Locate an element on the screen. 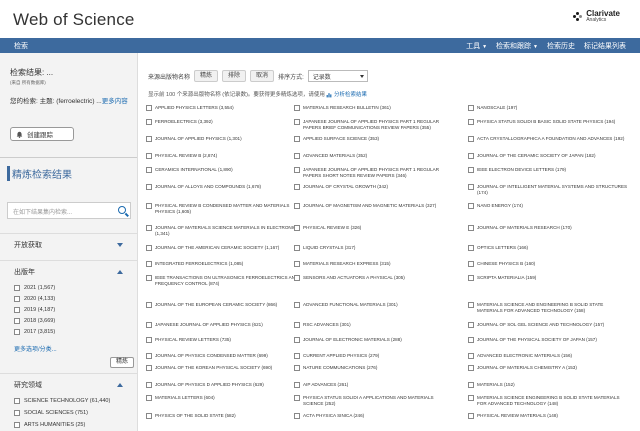 The image size is (640, 431). source-checkbox-item: MATERIALS (152) is located at coordinates (548, 385).